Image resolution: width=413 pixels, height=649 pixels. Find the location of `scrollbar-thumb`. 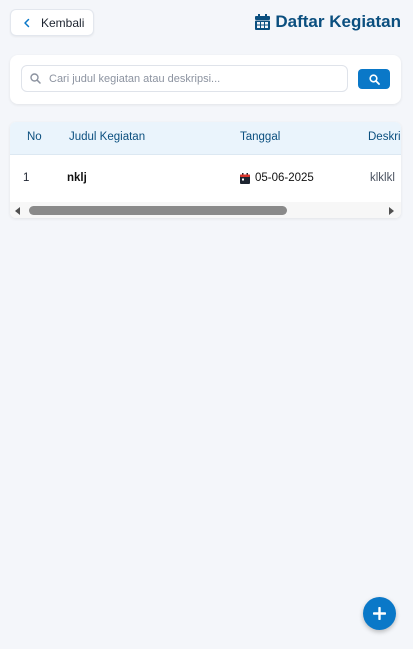

scrollbar-thumb is located at coordinates (158, 210).